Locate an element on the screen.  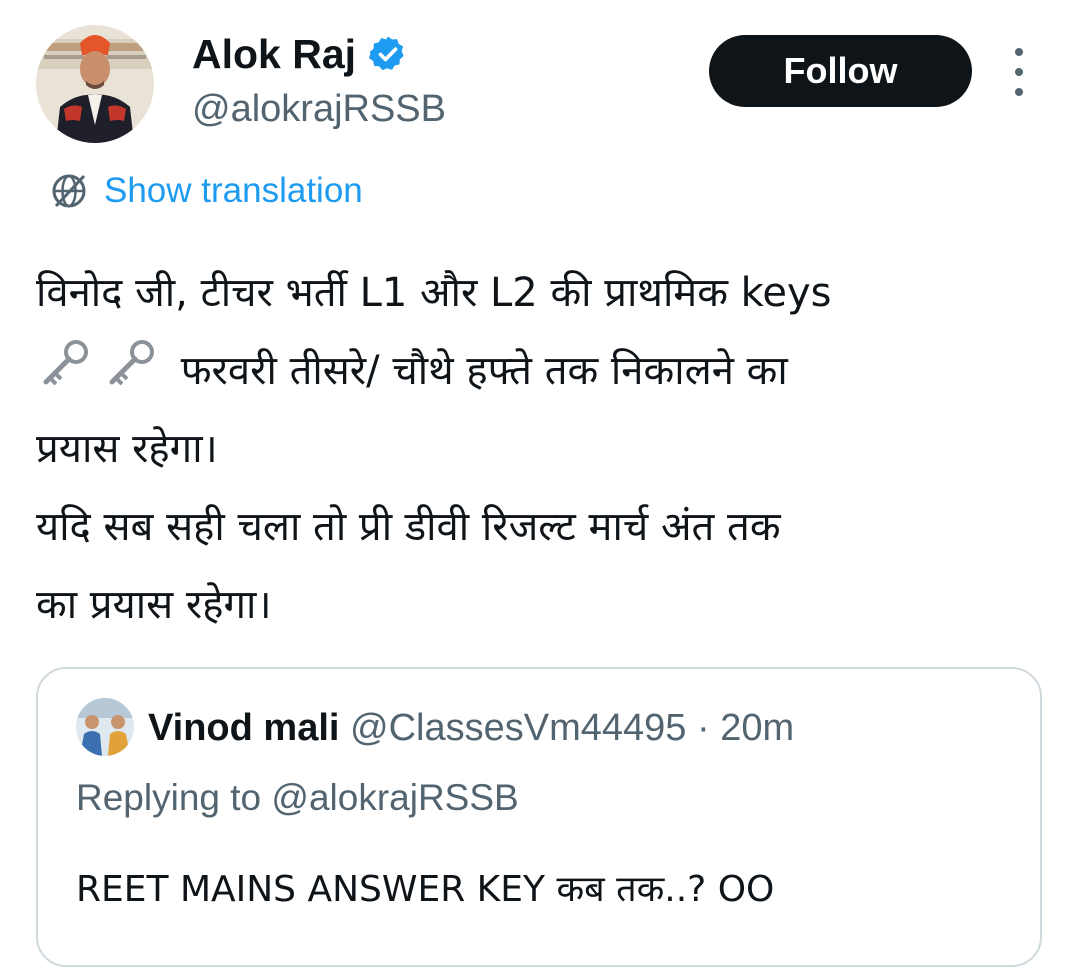
quoted-tweet-text: REET MAINS ANSWER KEY कब तक..? OO is located at coordinates (425, 889).